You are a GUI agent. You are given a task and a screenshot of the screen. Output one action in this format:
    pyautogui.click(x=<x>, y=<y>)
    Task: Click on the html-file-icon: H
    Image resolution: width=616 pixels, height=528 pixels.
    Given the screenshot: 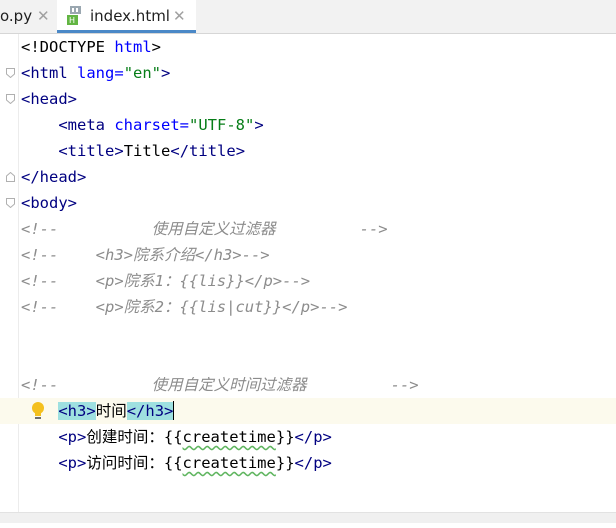 What is the action you would take?
    pyautogui.click(x=74, y=15)
    